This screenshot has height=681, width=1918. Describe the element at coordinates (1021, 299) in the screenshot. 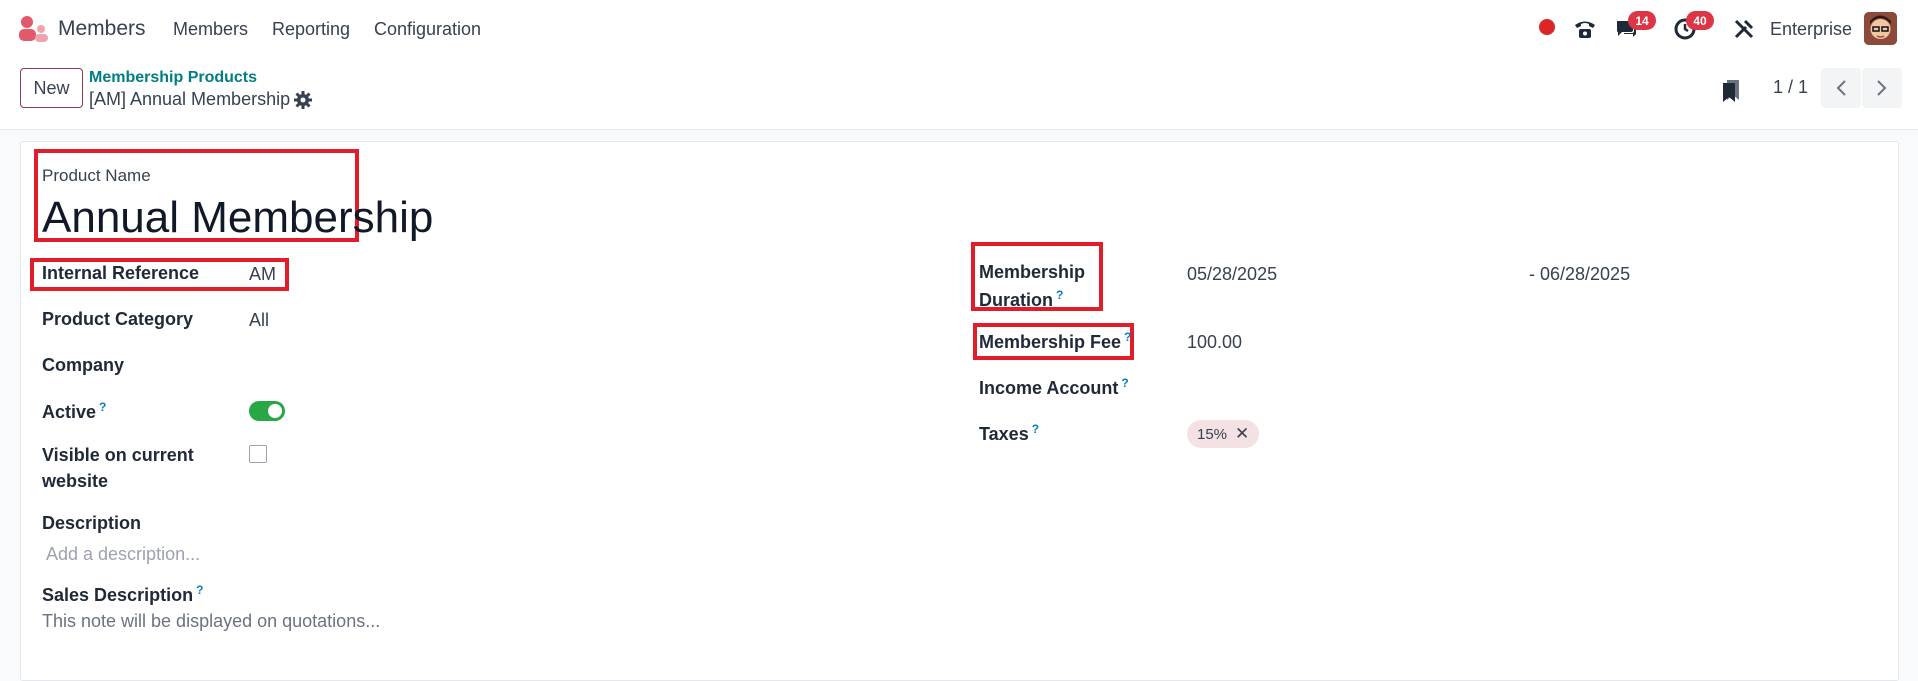

I see `membership-duration-label-line2: Duration?` at that location.